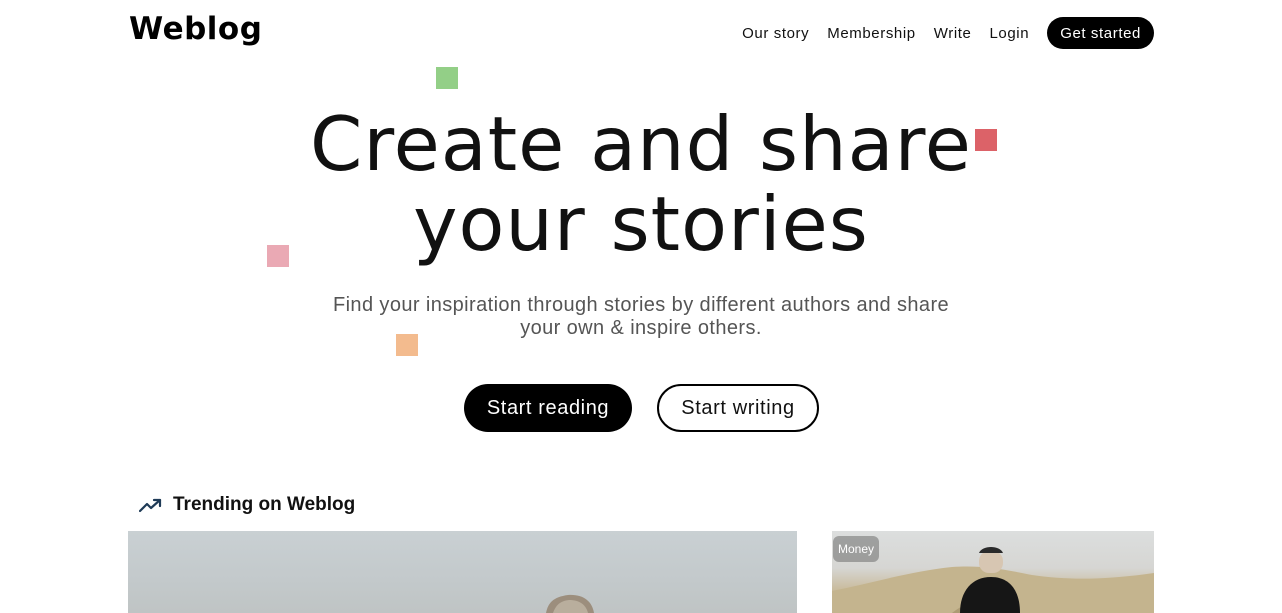  What do you see at coordinates (548, 408) in the screenshot?
I see `start-reading-button: Start reading` at bounding box center [548, 408].